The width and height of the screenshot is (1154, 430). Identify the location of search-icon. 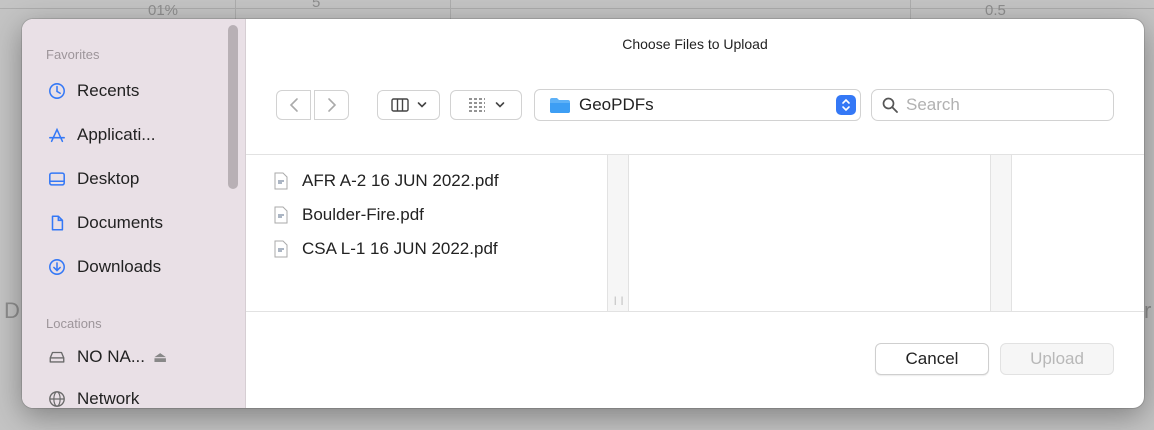
(890, 105).